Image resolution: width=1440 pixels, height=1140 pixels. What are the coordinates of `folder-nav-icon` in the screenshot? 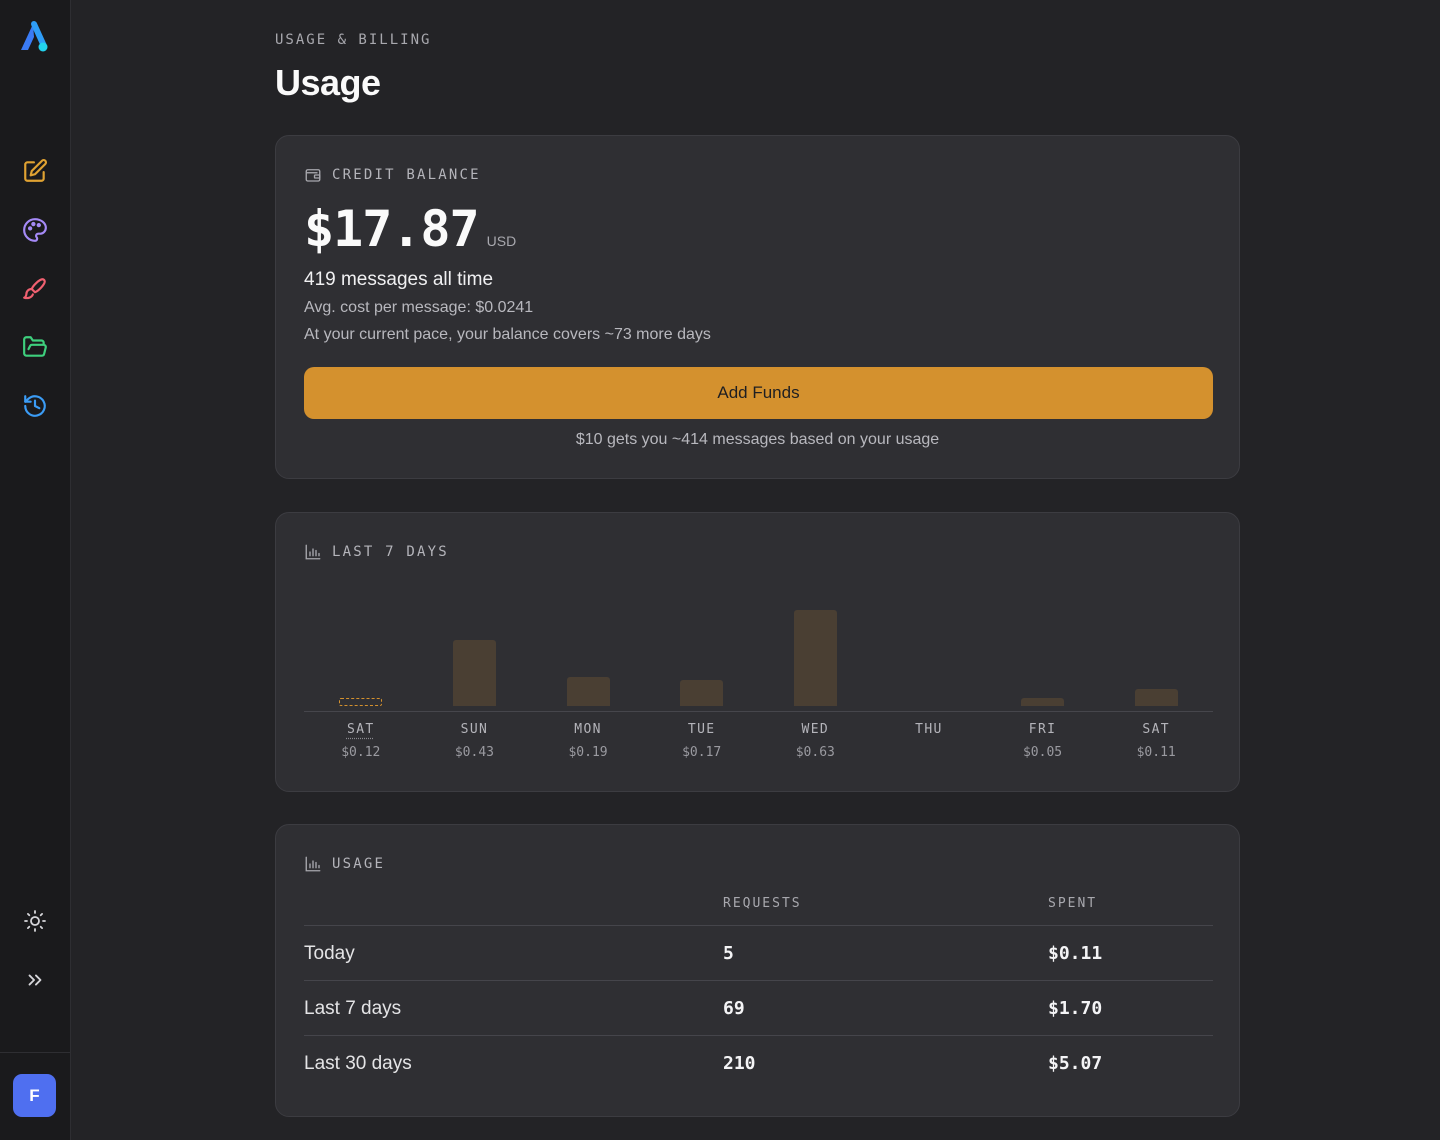 It's located at (35, 347).